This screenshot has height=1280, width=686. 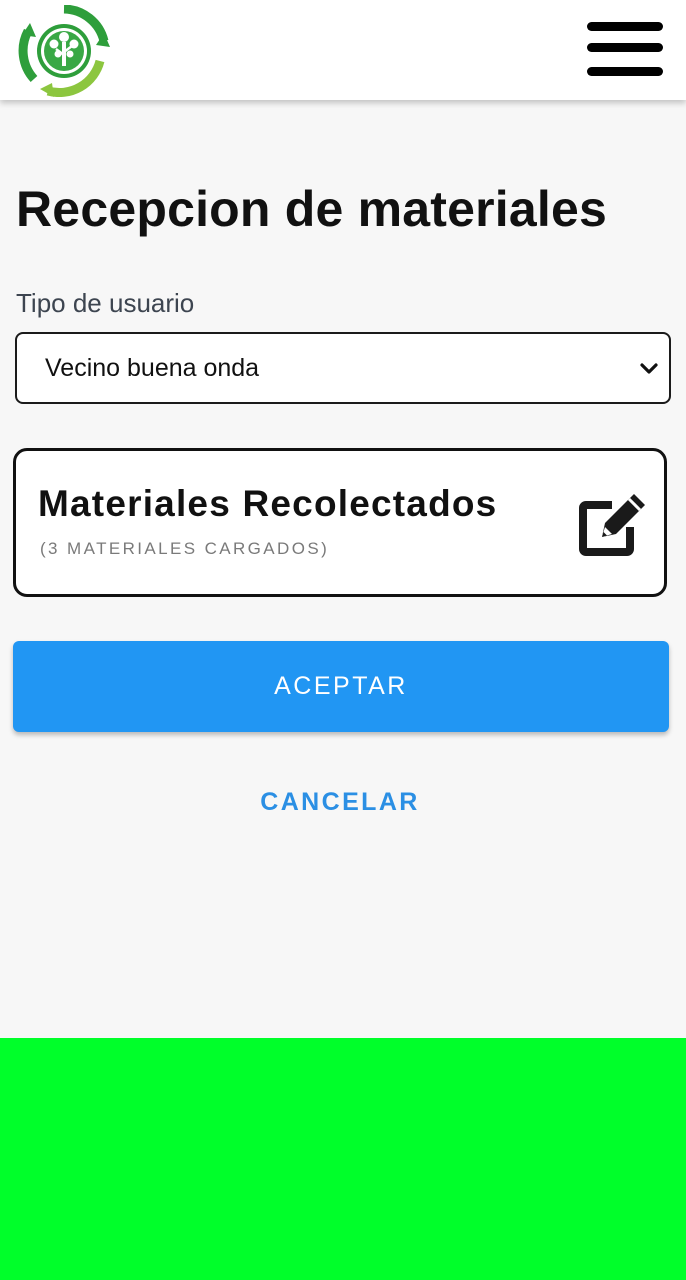 What do you see at coordinates (341, 686) in the screenshot?
I see `accept-button: ACEPTAR` at bounding box center [341, 686].